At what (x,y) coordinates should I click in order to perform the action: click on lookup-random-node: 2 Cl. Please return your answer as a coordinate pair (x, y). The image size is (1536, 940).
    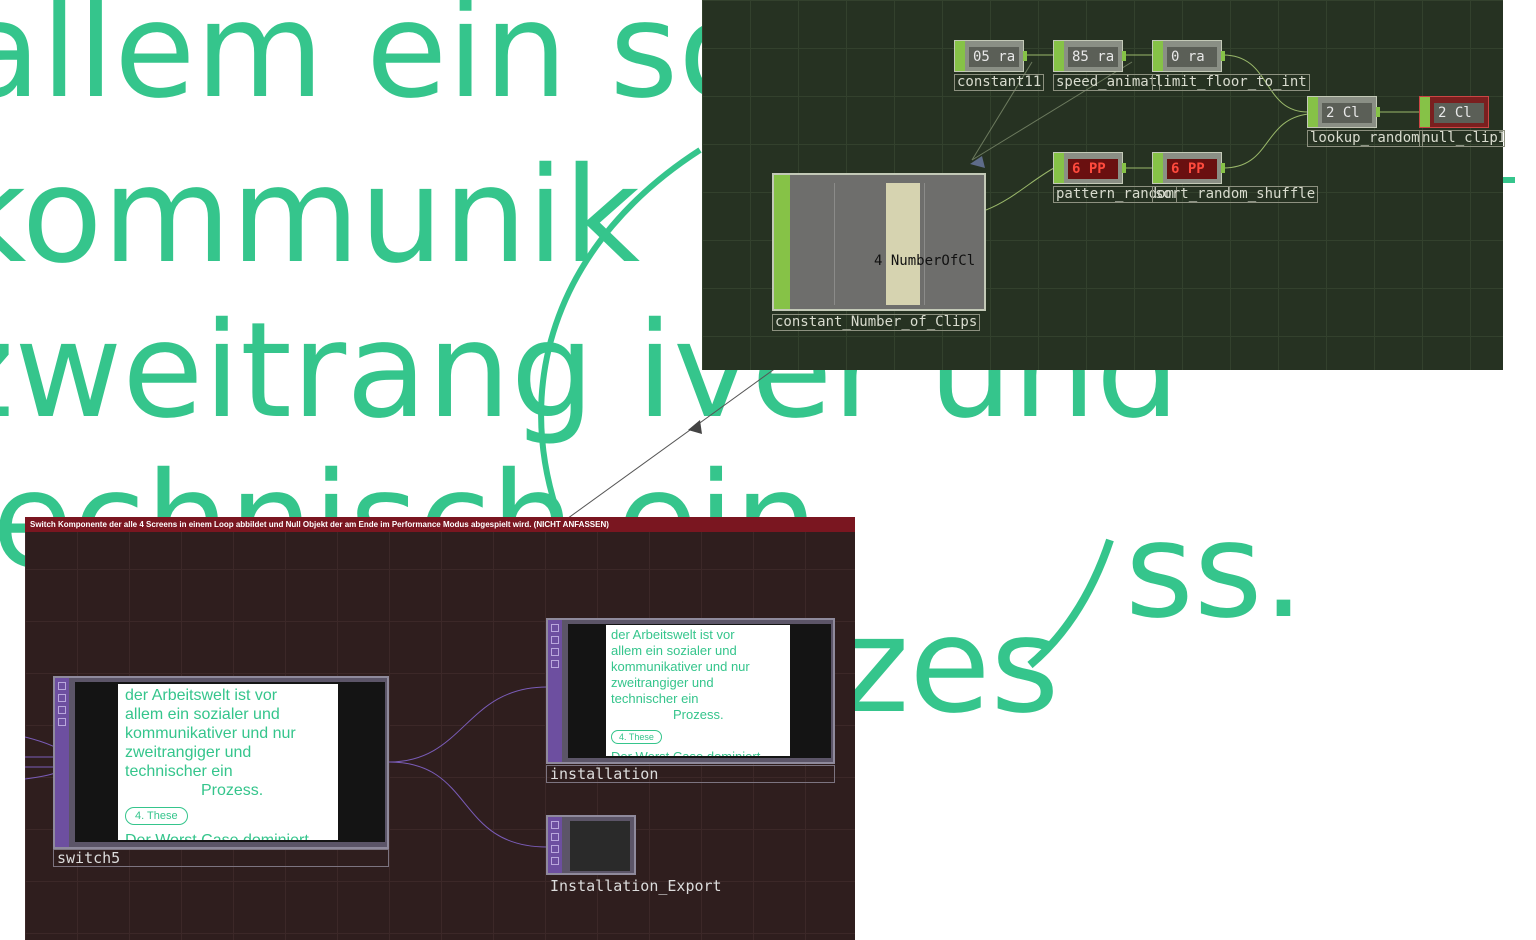
    Looking at the image, I should click on (1343, 112).